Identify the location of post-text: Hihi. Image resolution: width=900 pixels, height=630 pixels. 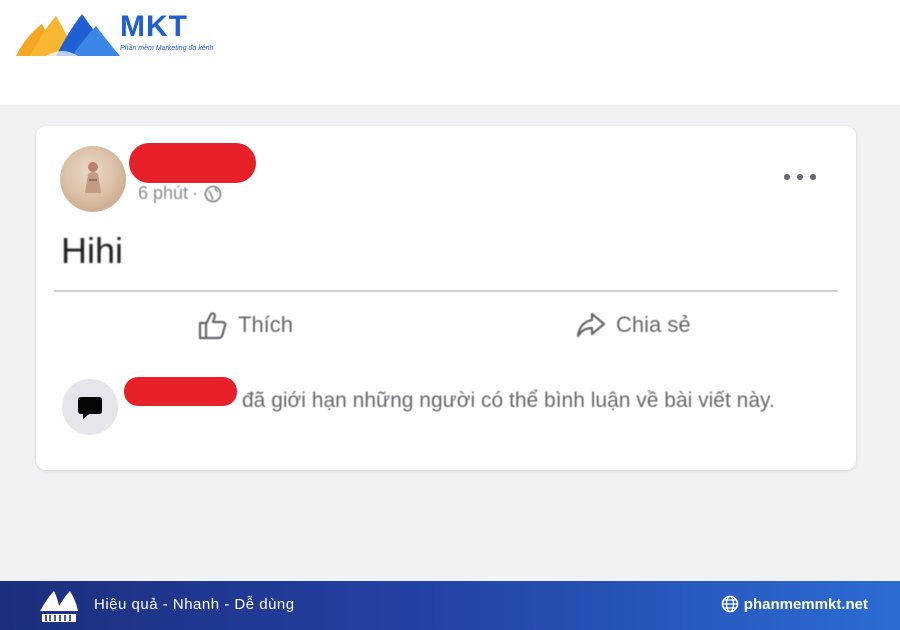
(92, 250).